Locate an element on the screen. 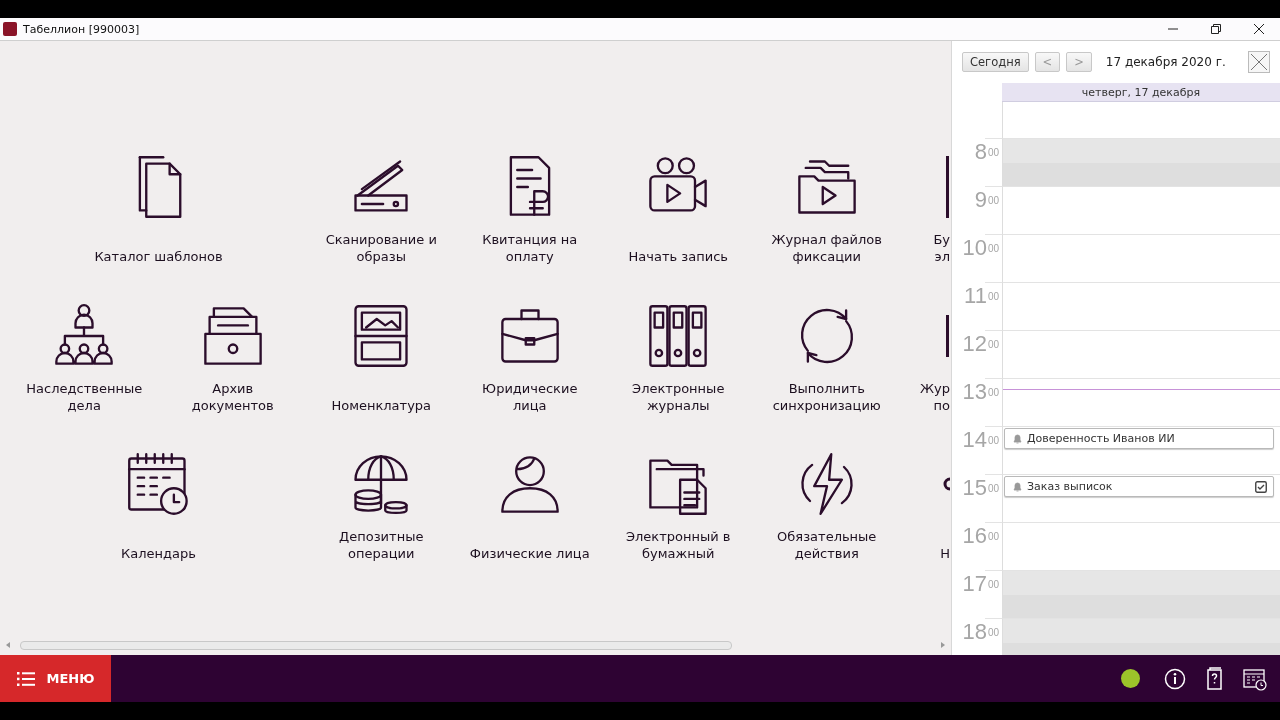 The height and width of the screenshot is (720, 1280). tile-label: Сканирование и образы is located at coordinates (381, 248).